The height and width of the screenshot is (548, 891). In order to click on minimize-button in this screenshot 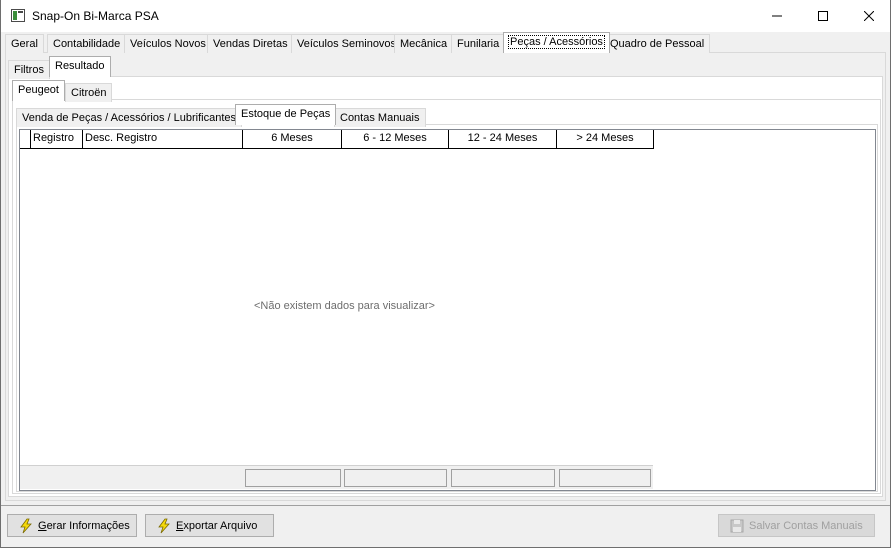, I will do `click(777, 16)`.